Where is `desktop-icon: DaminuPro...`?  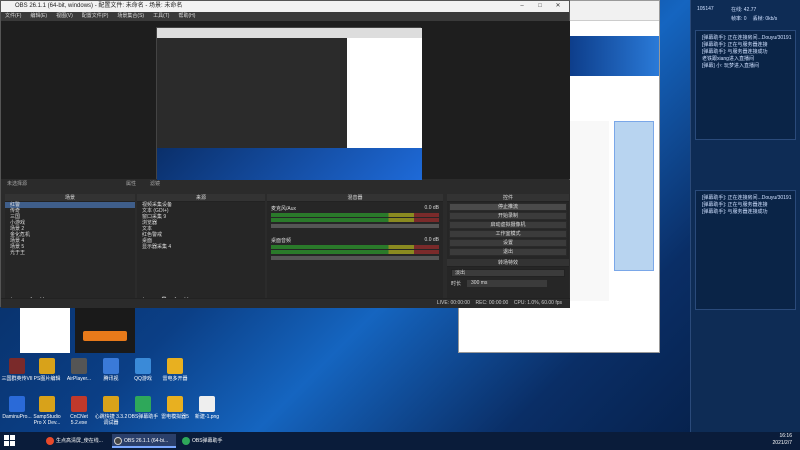 desktop-icon: DaminuPro... is located at coordinates (17, 408).